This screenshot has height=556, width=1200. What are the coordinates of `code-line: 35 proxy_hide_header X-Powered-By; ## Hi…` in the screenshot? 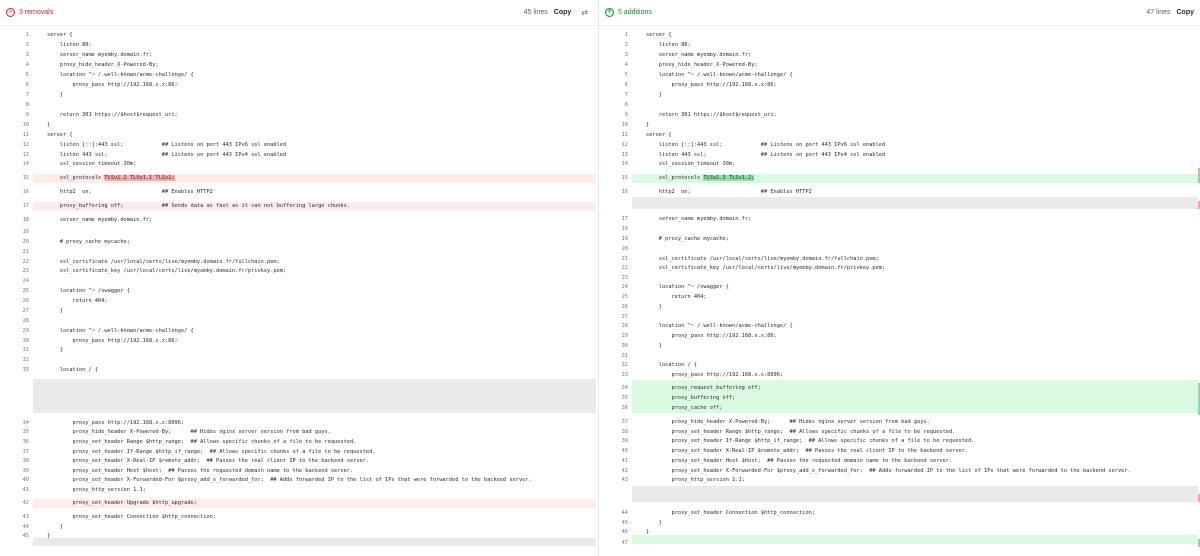 It's located at (299, 432).